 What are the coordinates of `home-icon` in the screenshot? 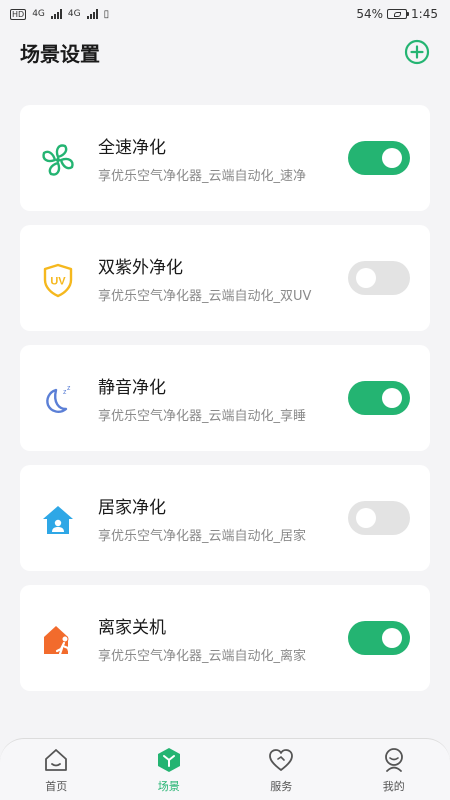 It's located at (56, 760).